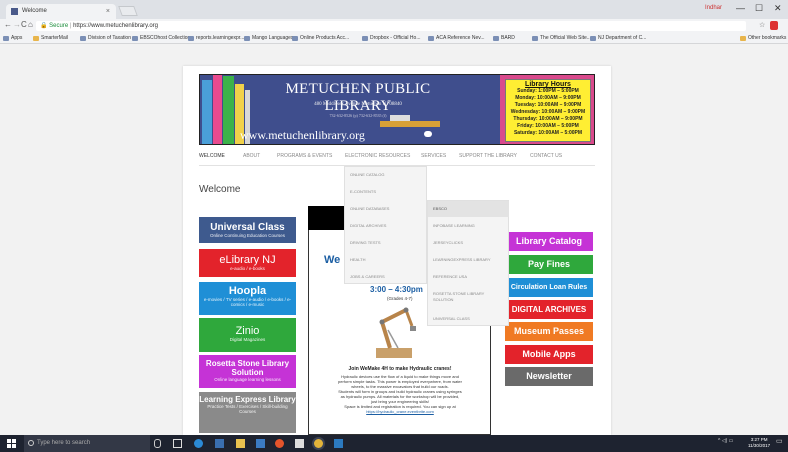 This screenshot has height=452, width=788. Describe the element at coordinates (108, 11) in the screenshot. I see `tab-close-icon: ×` at that location.